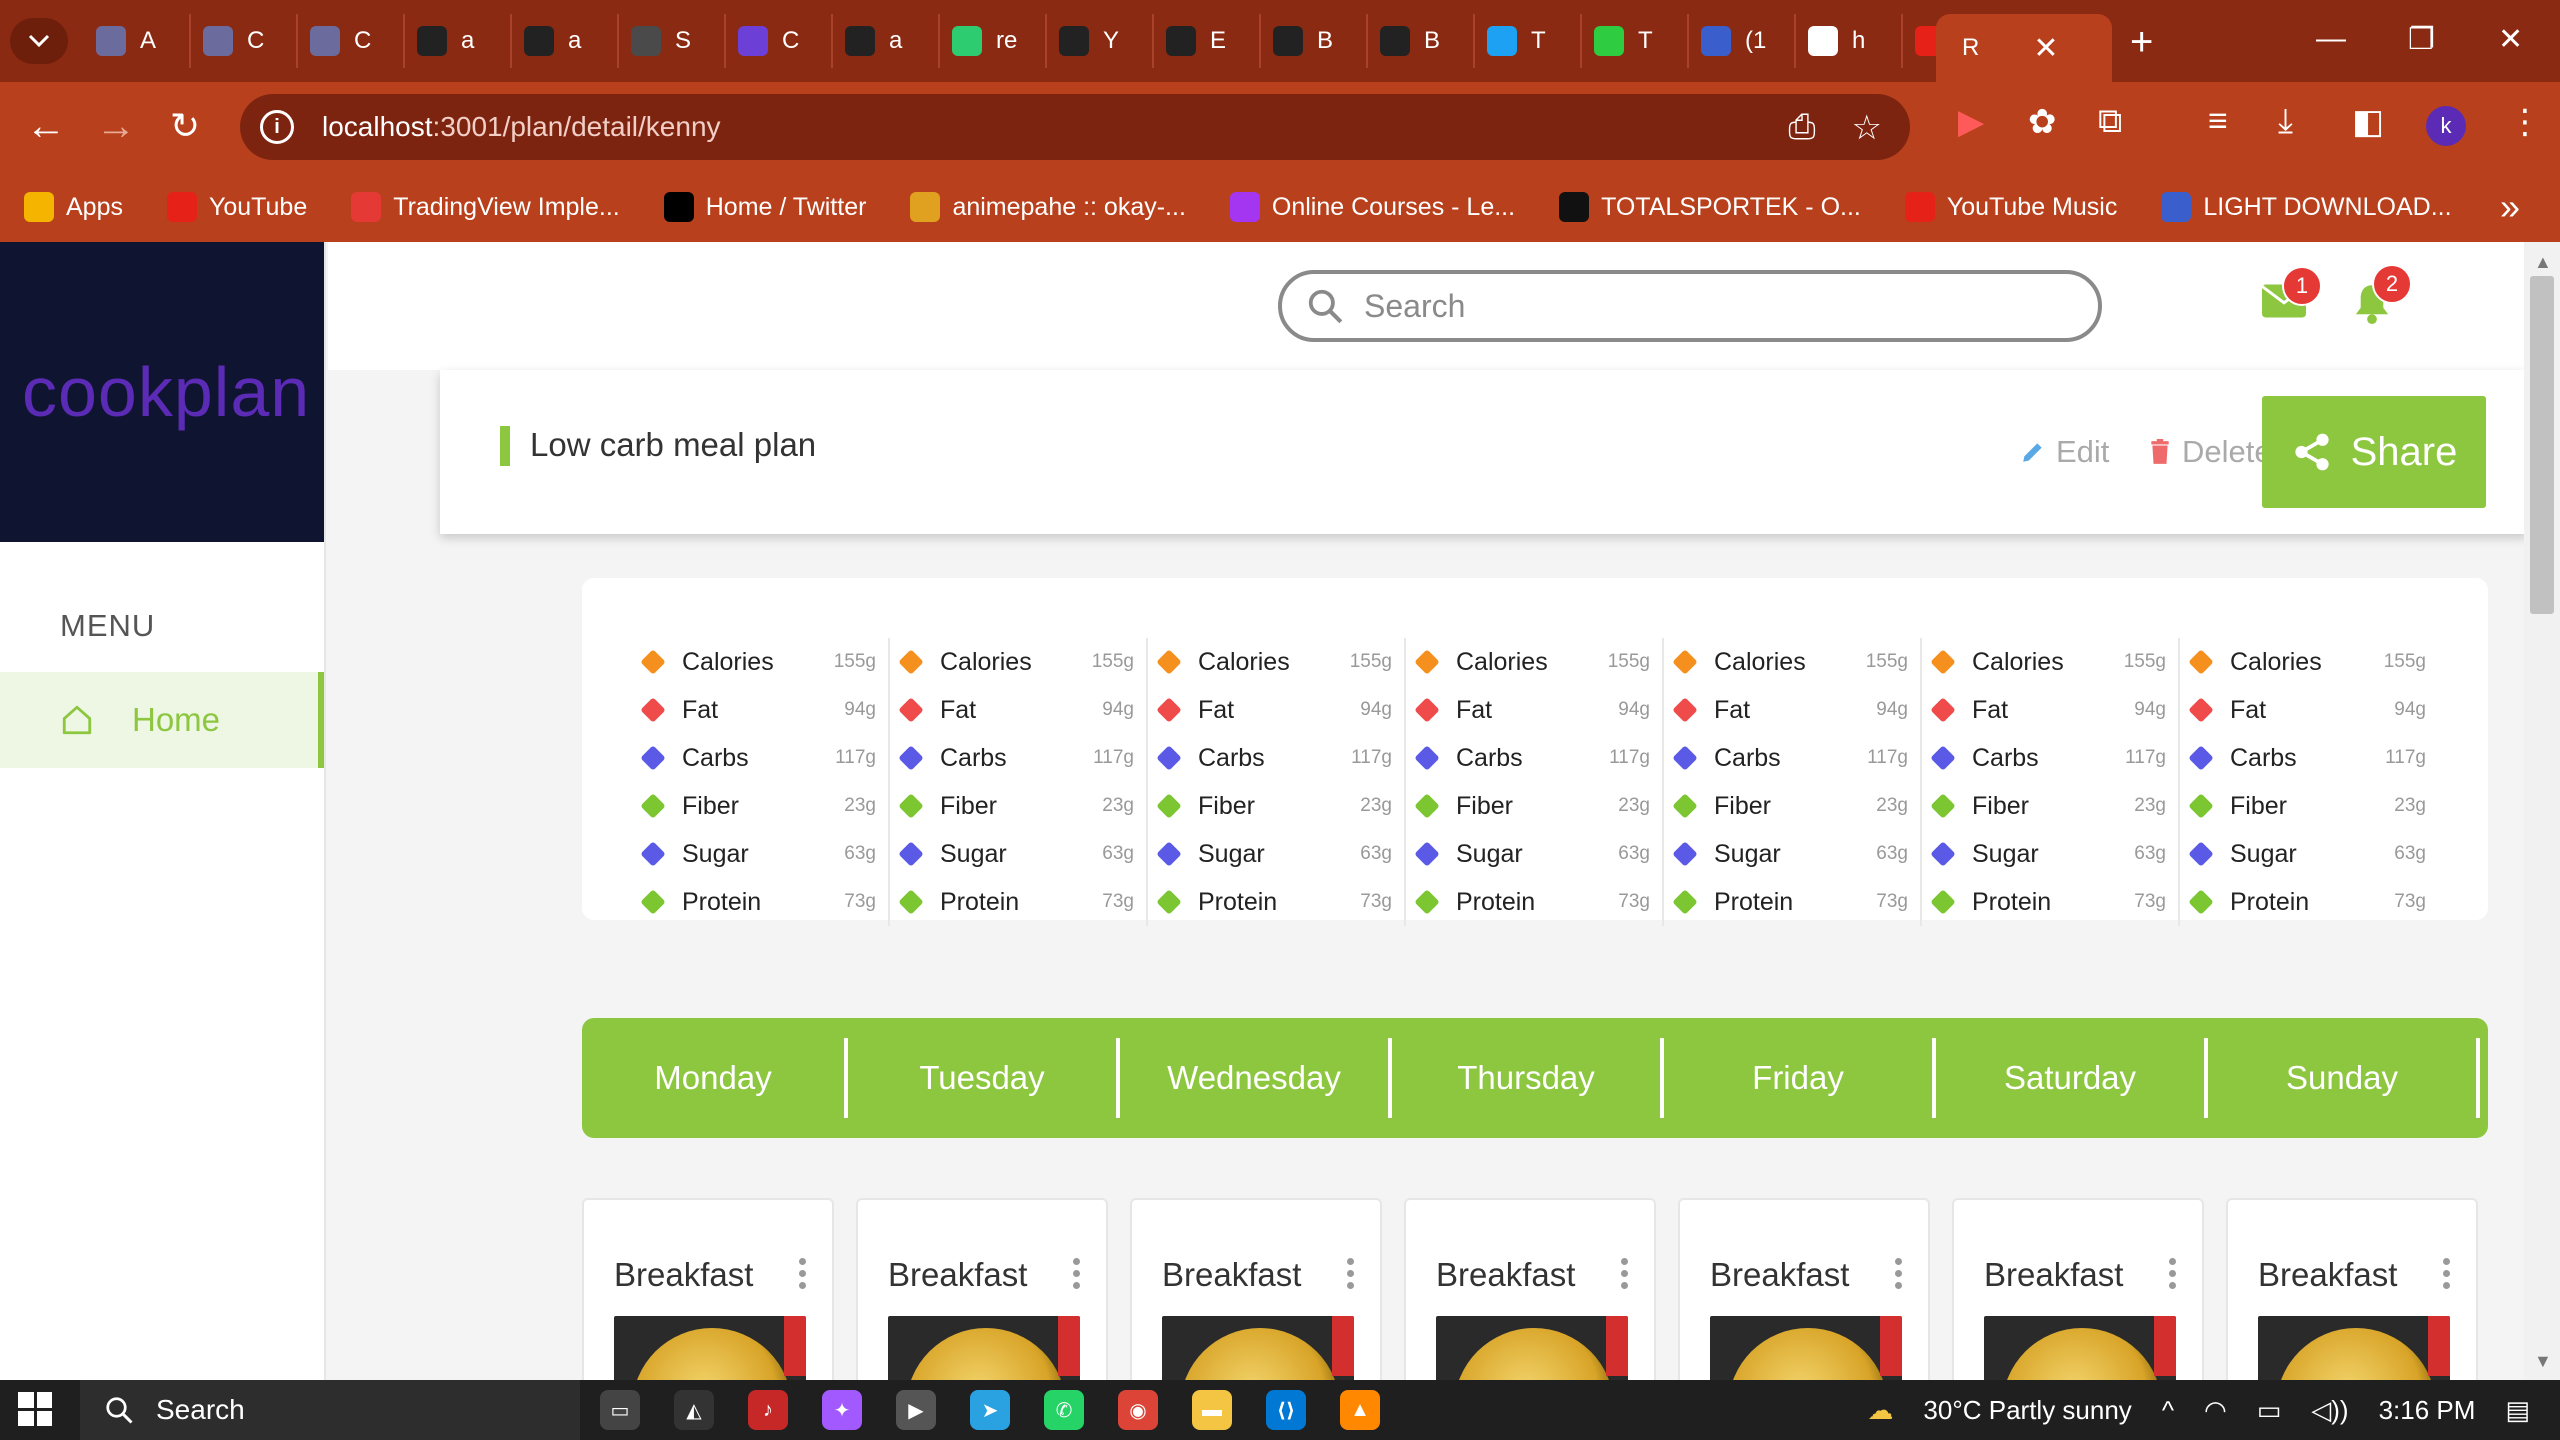  I want to click on tray-chevron-up-icon: ^, so click(2168, 1410).